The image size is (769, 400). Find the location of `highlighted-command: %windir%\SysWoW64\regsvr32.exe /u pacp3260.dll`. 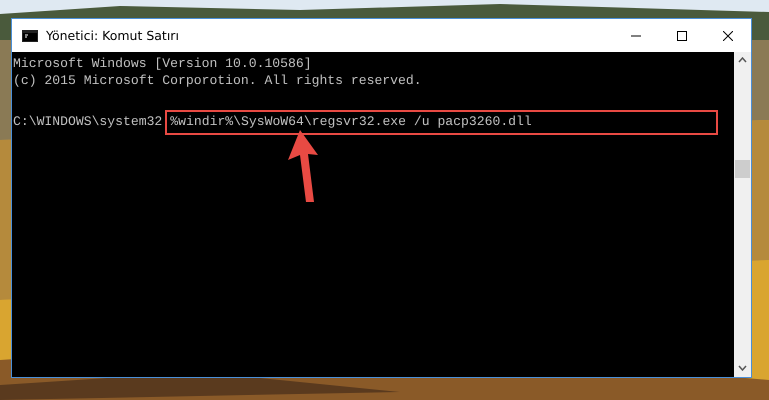

highlighted-command: %windir%\SysWoW64\regsvr32.exe /u pacp3260.dll is located at coordinates (441, 122).